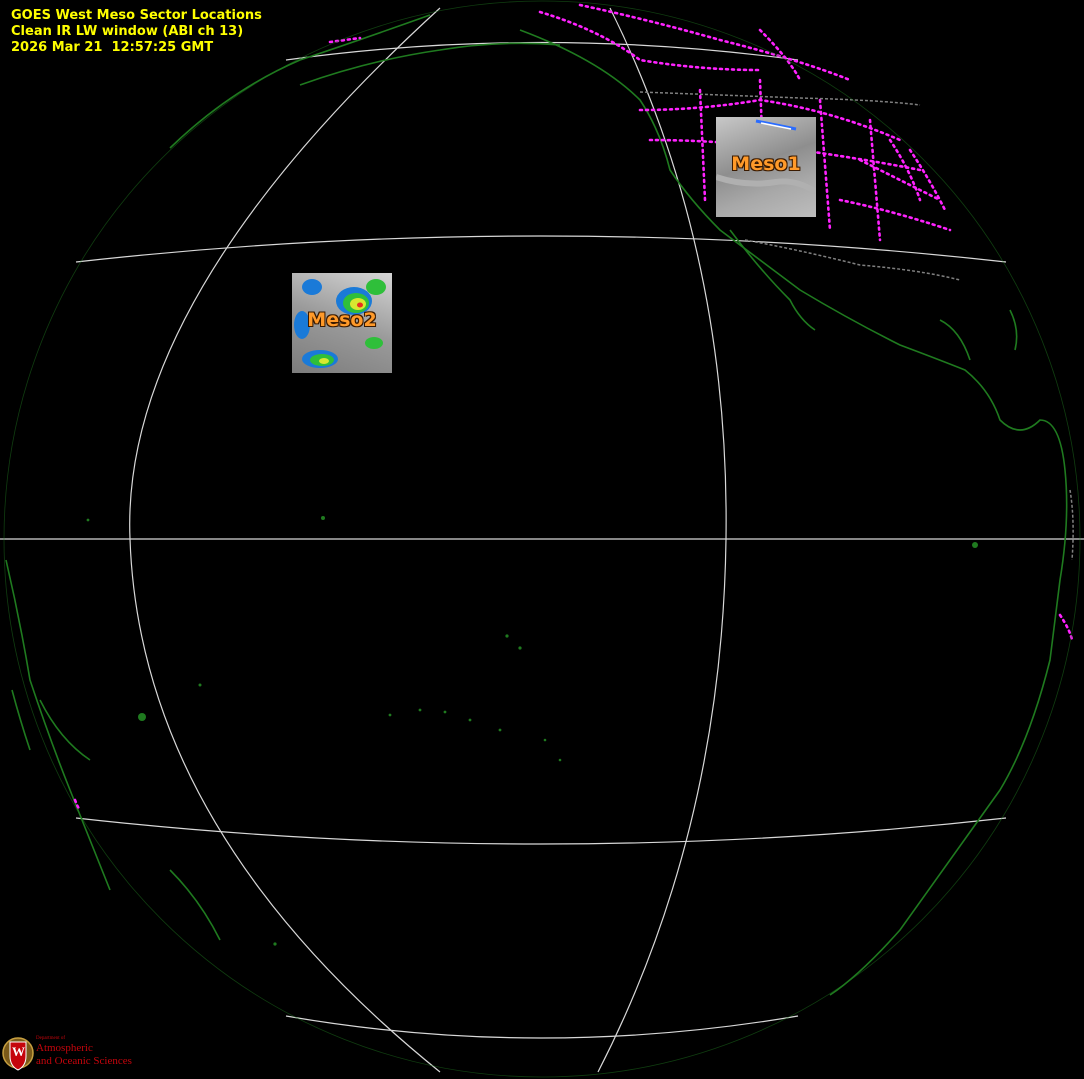 This screenshot has height=1079, width=1084. What do you see at coordinates (84, 1061) in the screenshot?
I see `logo-line-2: and Oceanic Sciences` at bounding box center [84, 1061].